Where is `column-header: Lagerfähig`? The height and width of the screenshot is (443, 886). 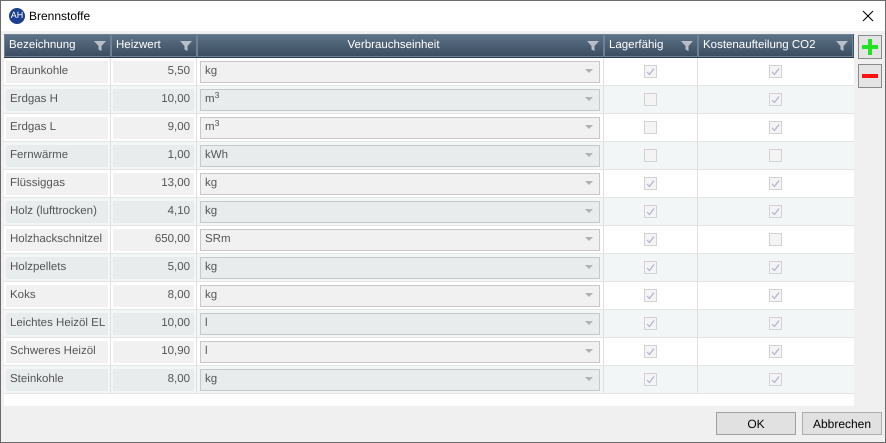
column-header: Lagerfähig is located at coordinates (651, 45).